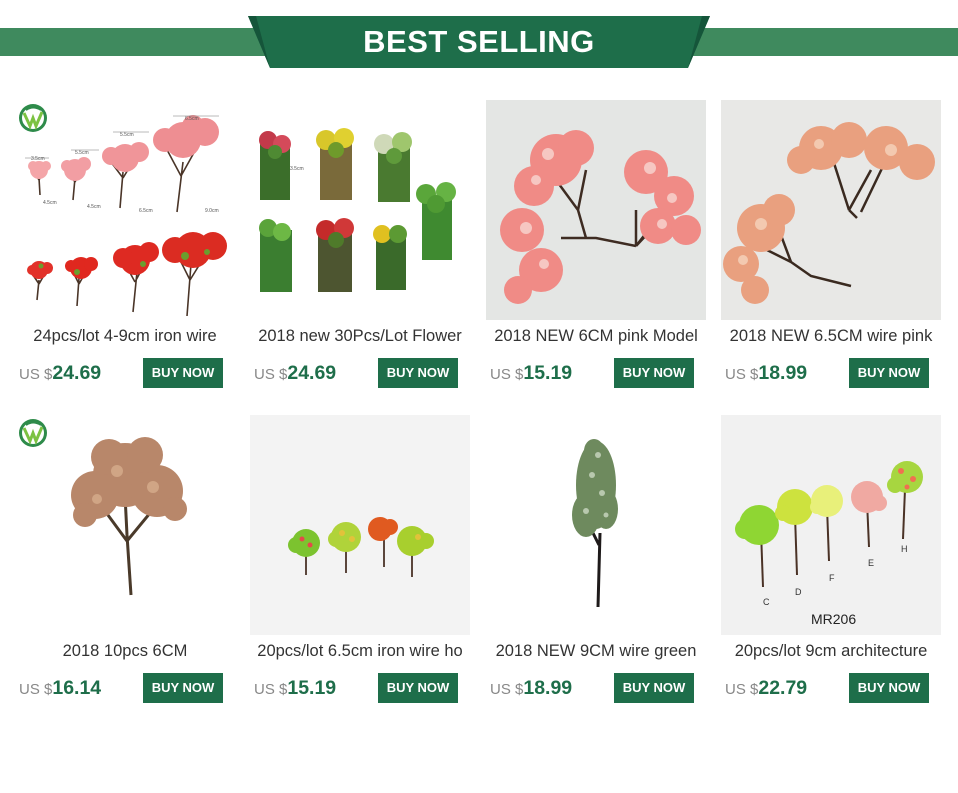  Describe the element at coordinates (798, 592) in the screenshot. I see `tree-letter: D` at that location.